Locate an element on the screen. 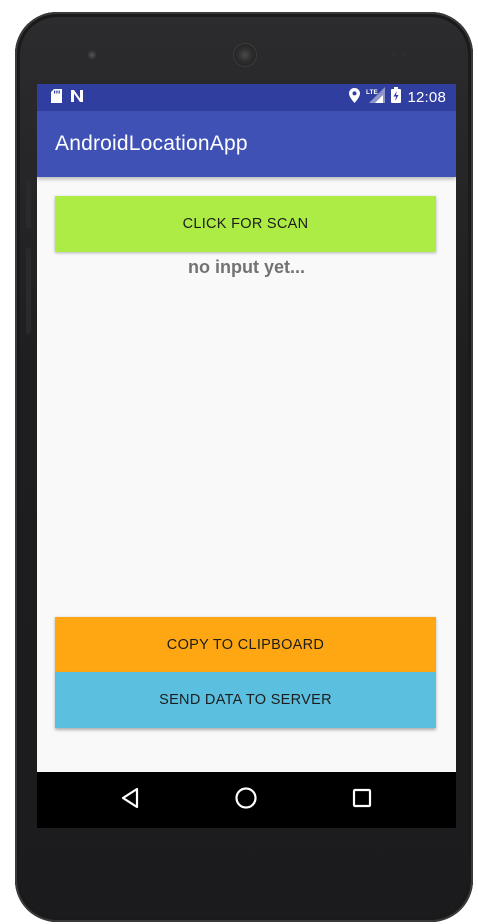  proximity-sensor is located at coordinates (394, 55).